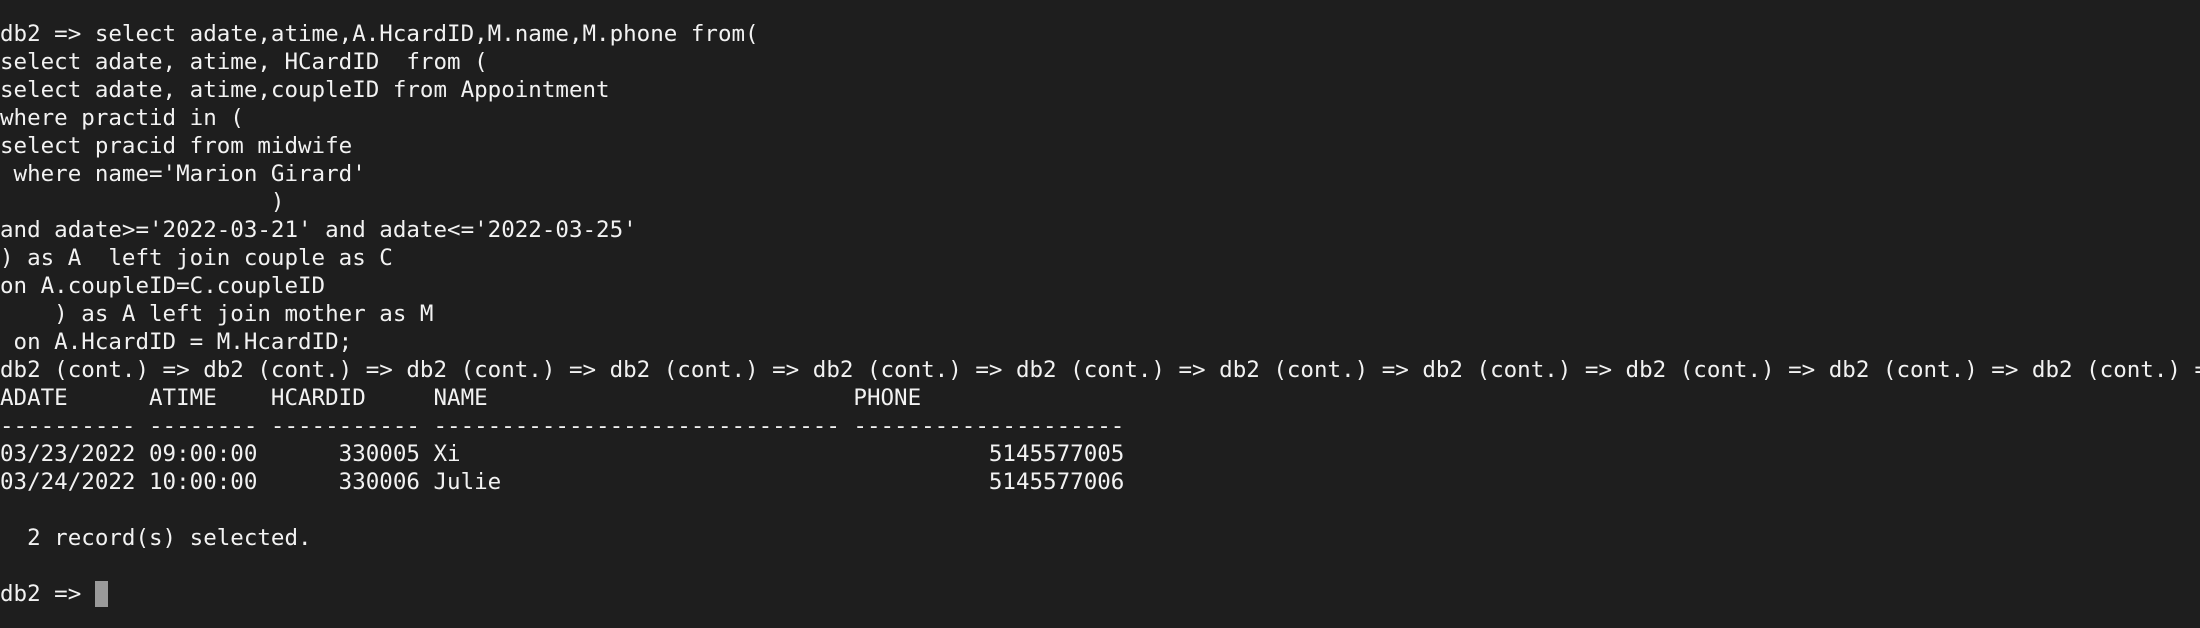 This screenshot has width=2200, height=628. What do you see at coordinates (176, 146) in the screenshot?
I see `terminal-line: select pracid from midwife` at bounding box center [176, 146].